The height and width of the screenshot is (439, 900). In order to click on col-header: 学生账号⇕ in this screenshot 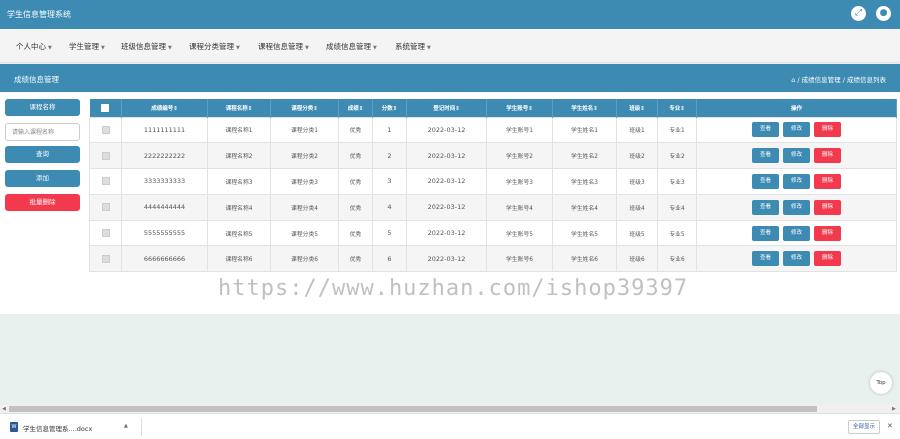, I will do `click(519, 108)`.